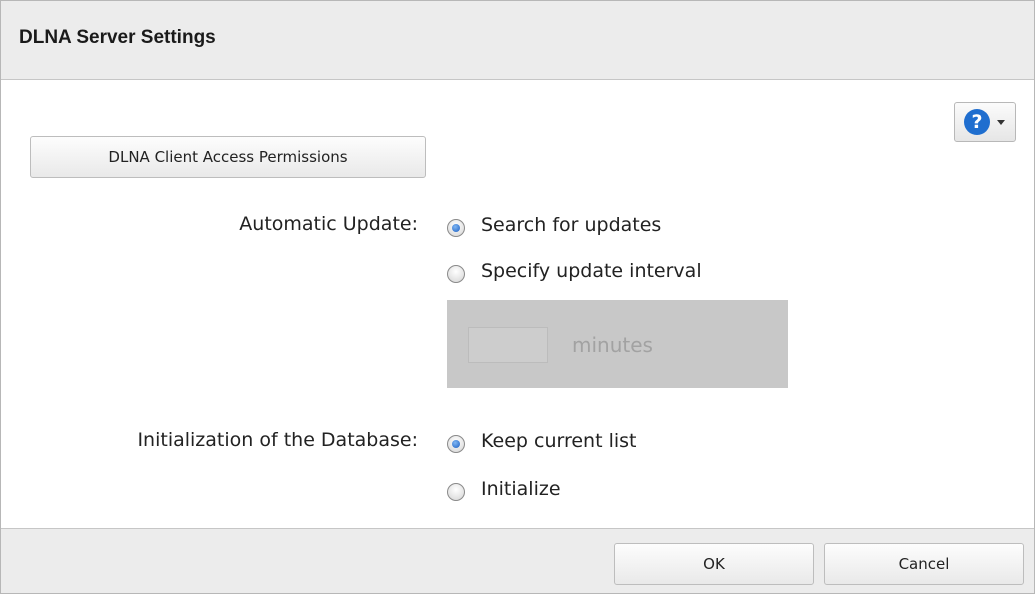 Image resolution: width=1035 pixels, height=594 pixels. Describe the element at coordinates (517, 40) in the screenshot. I see `dialog-titlebar: DLNA Server Settings` at that location.